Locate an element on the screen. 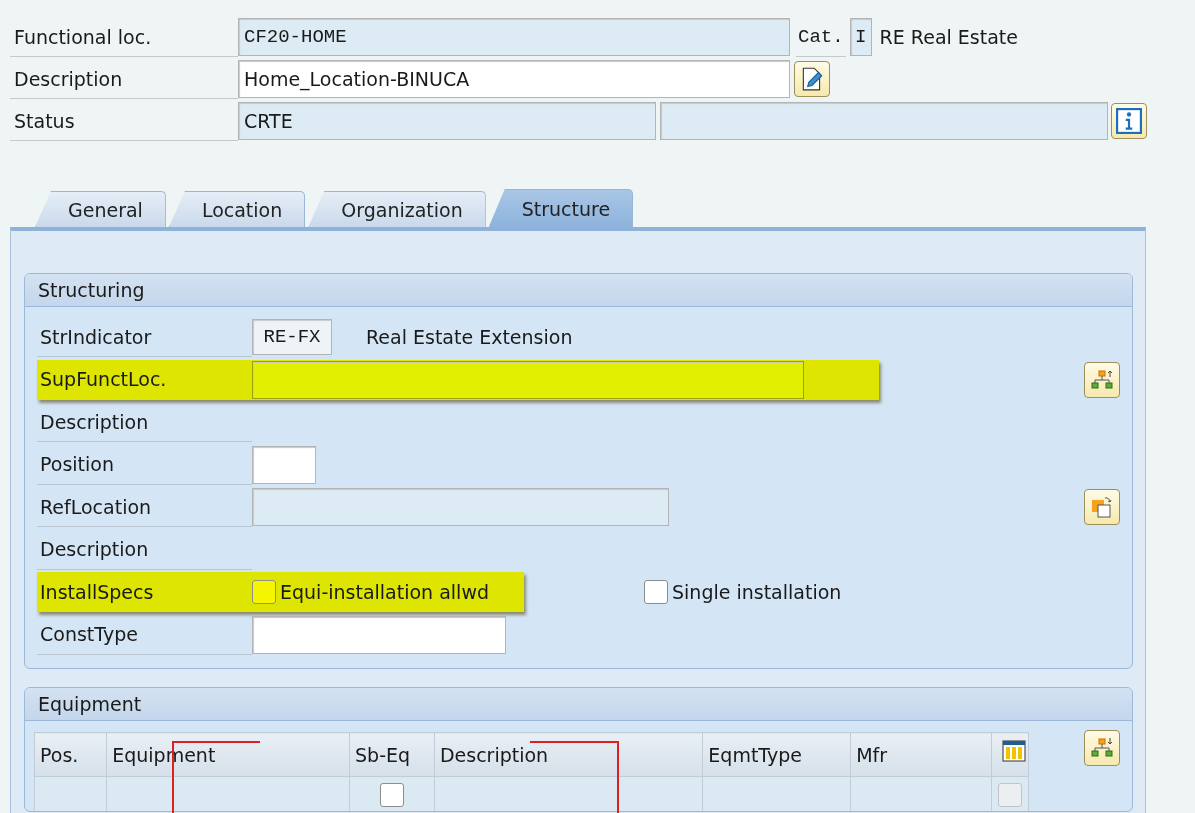 The image size is (1195, 813). column-header: Sb-Eq is located at coordinates (392, 754).